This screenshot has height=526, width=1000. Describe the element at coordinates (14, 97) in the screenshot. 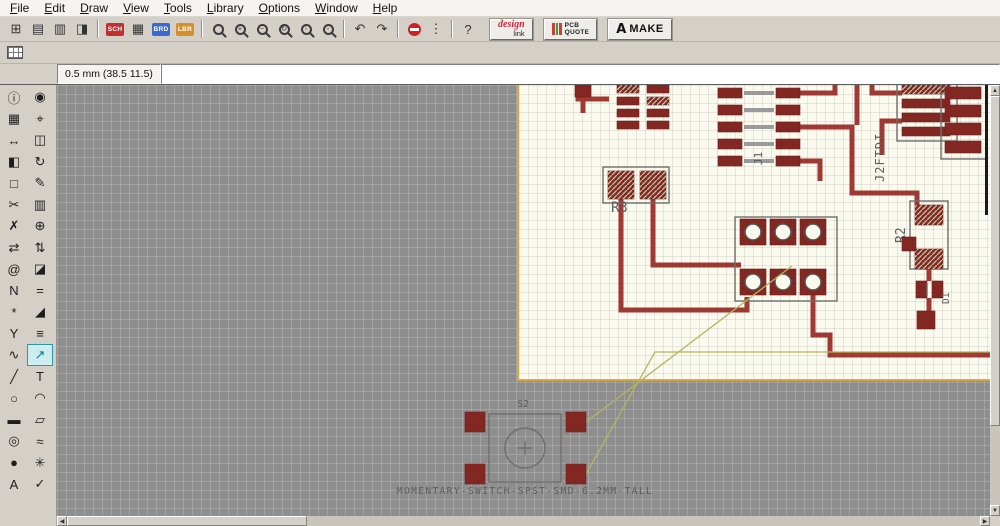

I see `info-tool: ⓘ` at that location.